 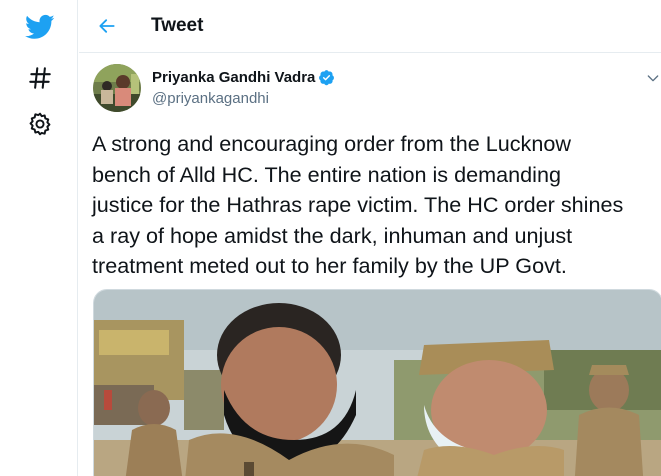 I want to click on chevron-down-icon, so click(x=653, y=78).